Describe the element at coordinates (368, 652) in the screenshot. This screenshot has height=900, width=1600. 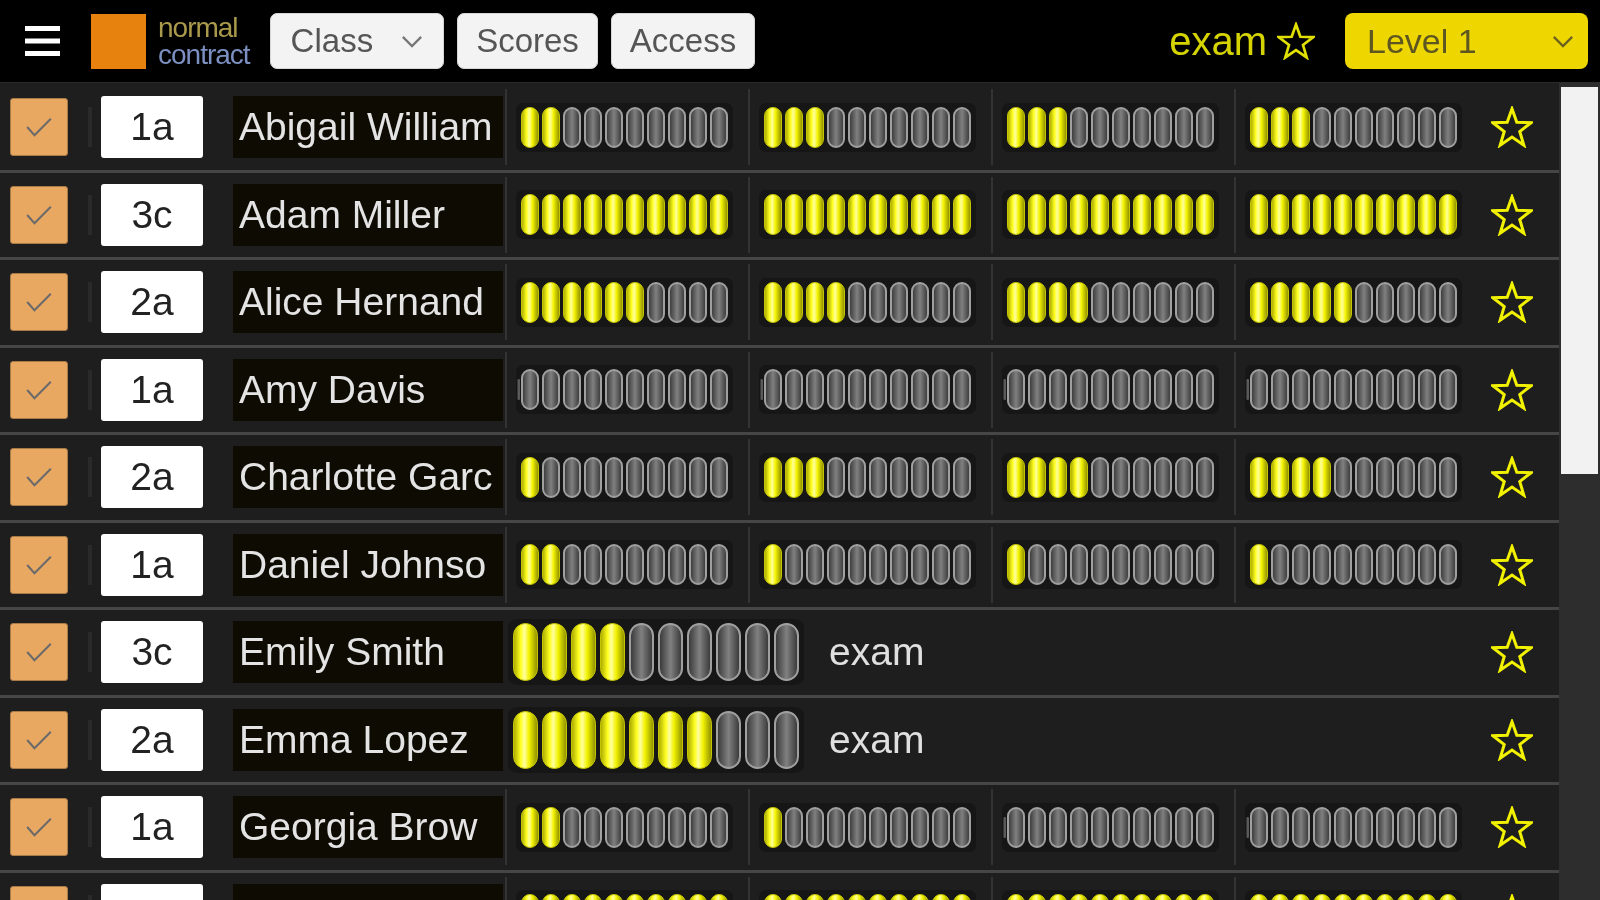
I see `student-name: Emily Smith` at that location.